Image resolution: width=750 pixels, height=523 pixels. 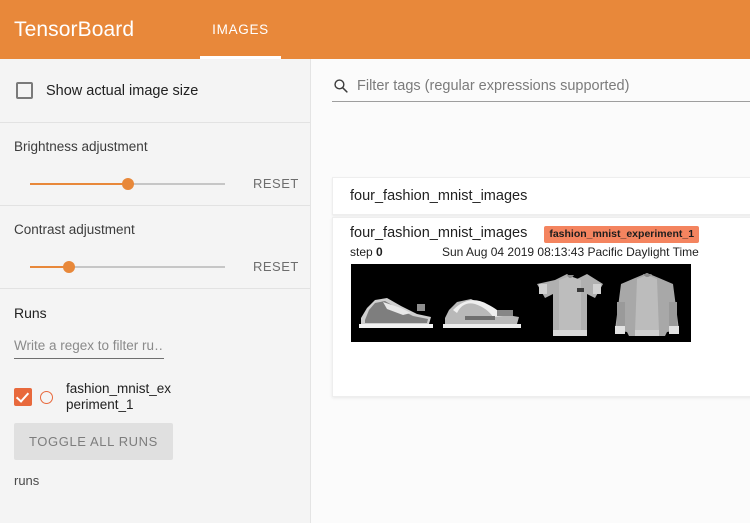 What do you see at coordinates (69, 266) in the screenshot?
I see `contrast-thumb` at bounding box center [69, 266].